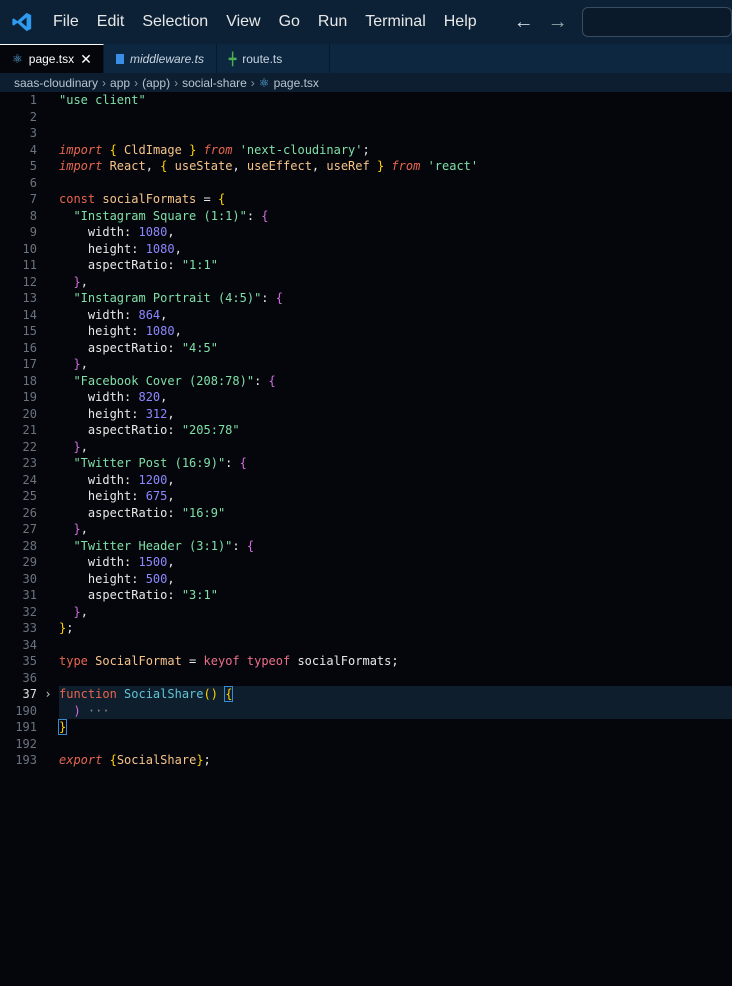 This screenshot has height=986, width=732. I want to click on code-line: 193 export {SocialShare};, so click(366, 760).